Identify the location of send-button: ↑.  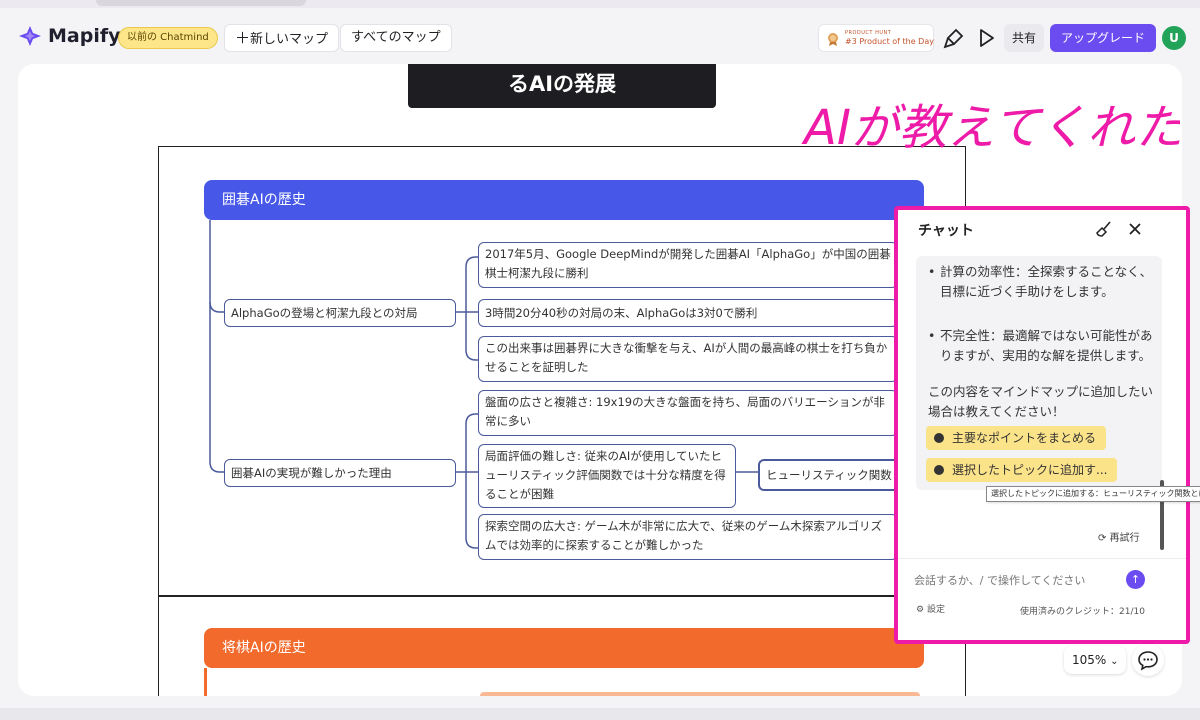
(1135, 579).